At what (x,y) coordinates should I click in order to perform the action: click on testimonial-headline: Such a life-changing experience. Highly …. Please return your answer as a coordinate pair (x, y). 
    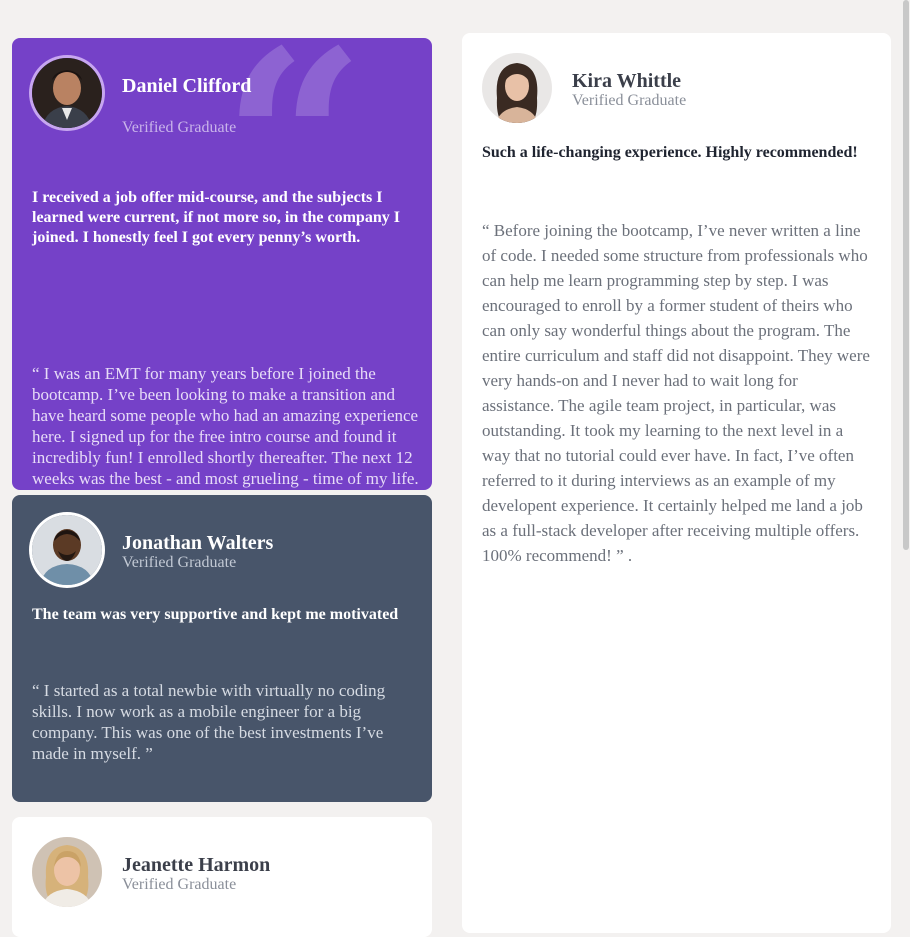
    Looking at the image, I should click on (670, 152).